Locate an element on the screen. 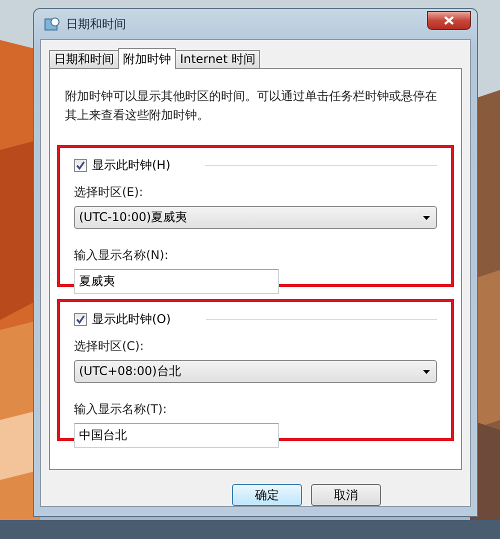  window-title: 日期和时间 is located at coordinates (96, 24).